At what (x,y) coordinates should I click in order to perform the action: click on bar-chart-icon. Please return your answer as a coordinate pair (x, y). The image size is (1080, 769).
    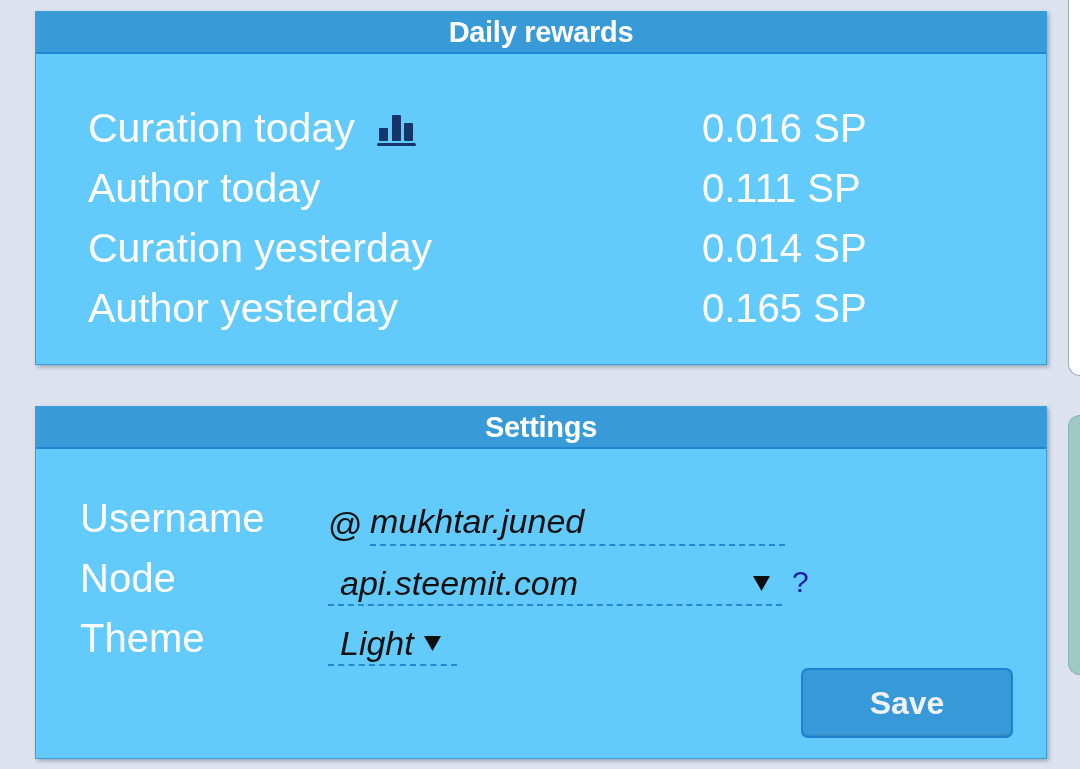
    Looking at the image, I should click on (396, 130).